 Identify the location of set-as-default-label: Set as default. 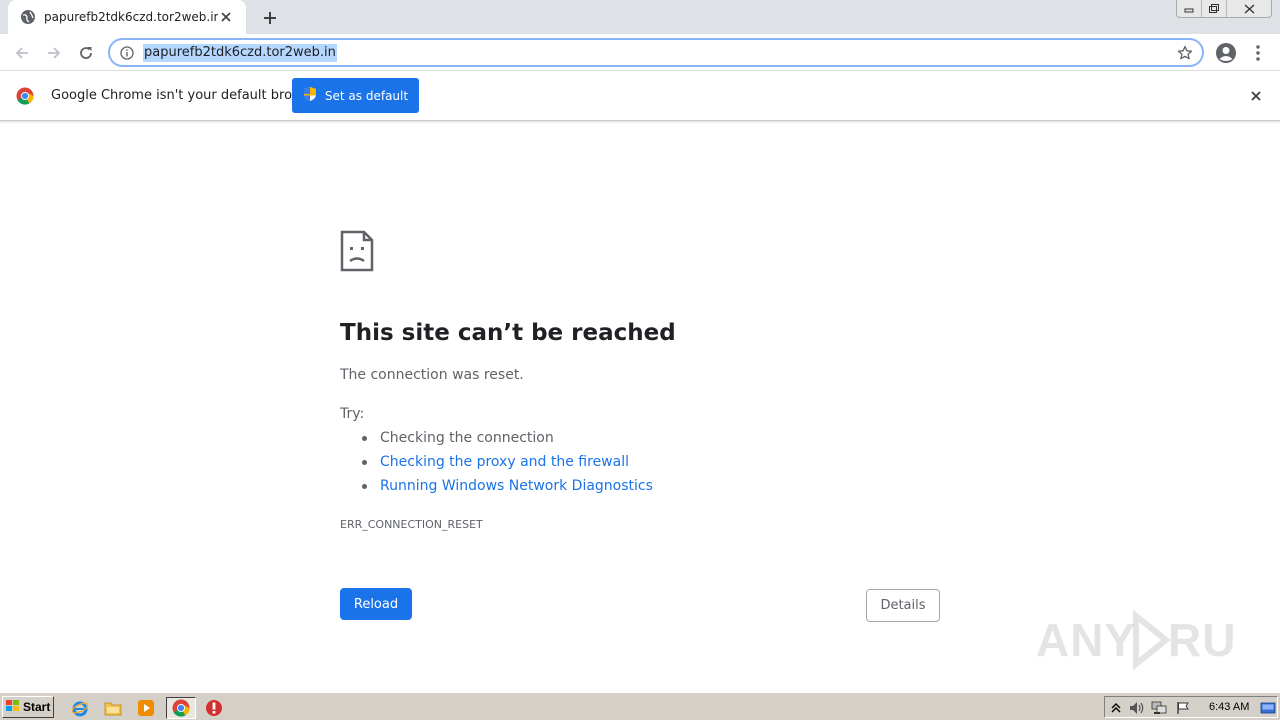
(366, 95).